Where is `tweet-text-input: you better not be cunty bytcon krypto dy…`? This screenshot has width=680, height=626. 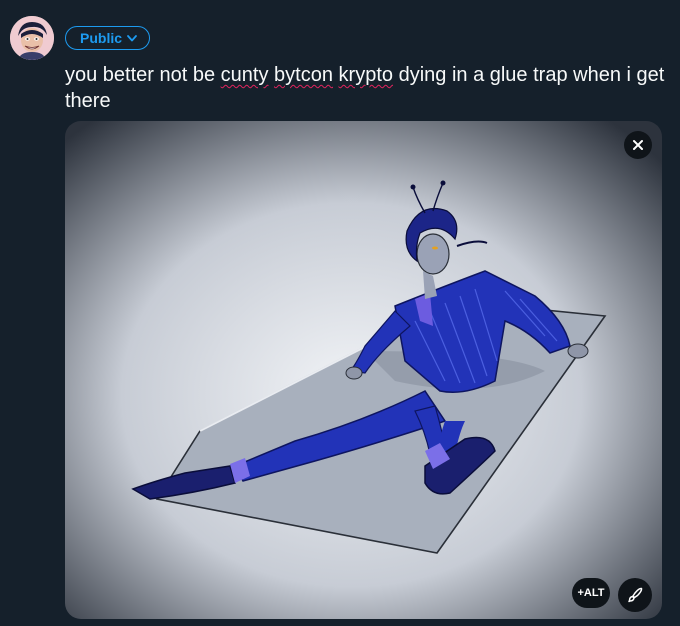
tweet-text-input: you better not be cunty bytcon krypto dy… is located at coordinates (365, 88).